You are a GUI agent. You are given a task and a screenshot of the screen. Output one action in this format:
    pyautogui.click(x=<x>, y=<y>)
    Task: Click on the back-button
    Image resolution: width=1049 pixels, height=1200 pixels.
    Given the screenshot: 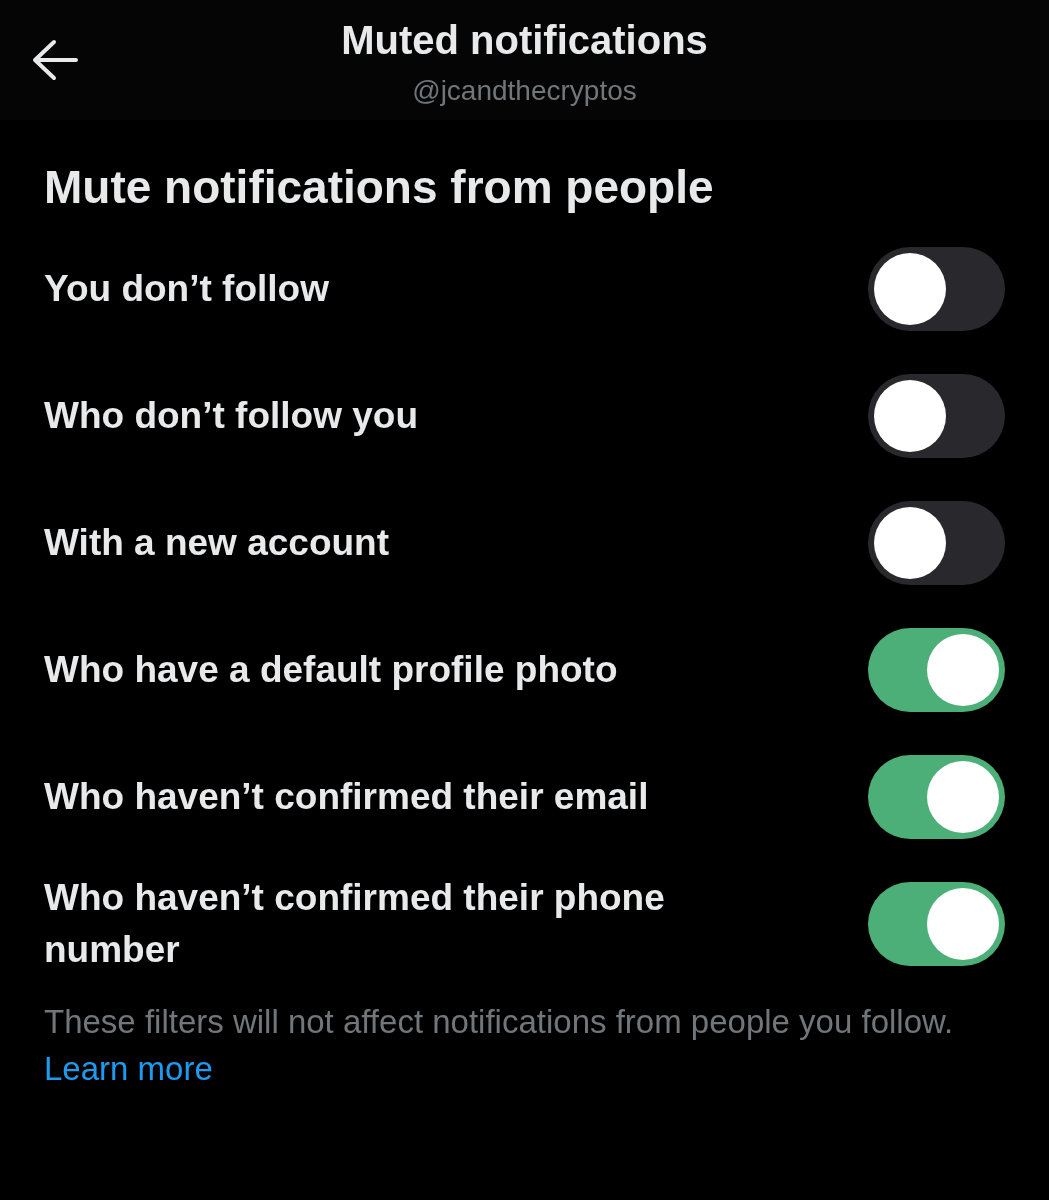 What is the action you would take?
    pyautogui.click(x=55, y=60)
    